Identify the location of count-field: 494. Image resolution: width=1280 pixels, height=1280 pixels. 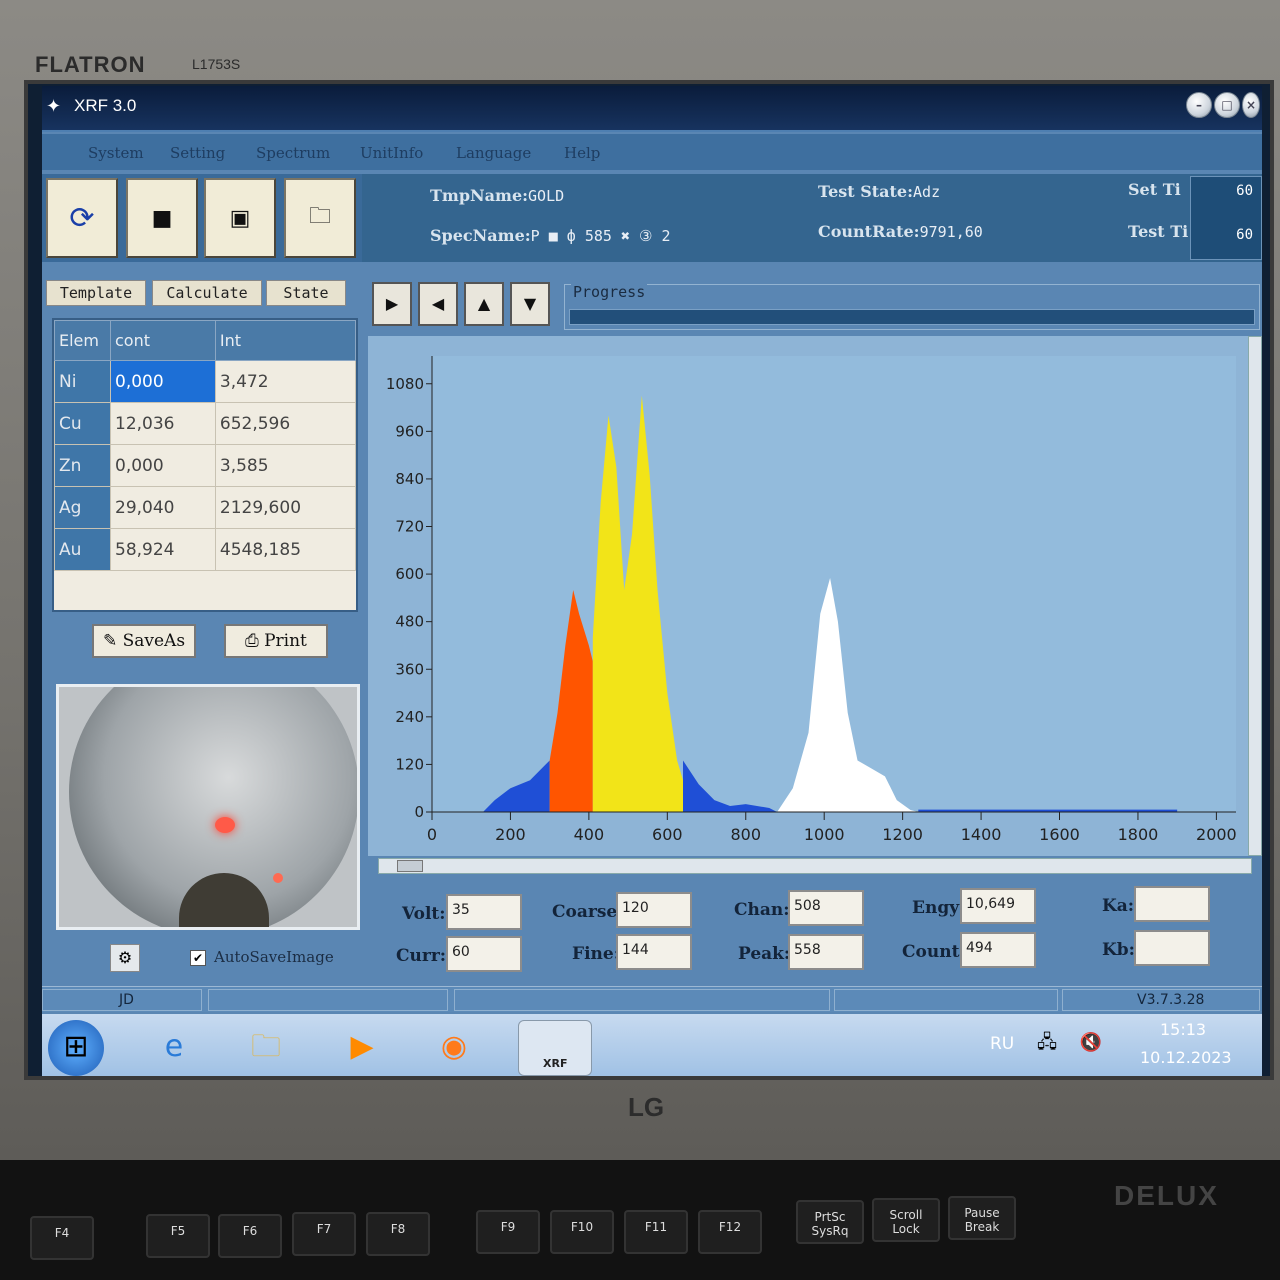
(998, 950).